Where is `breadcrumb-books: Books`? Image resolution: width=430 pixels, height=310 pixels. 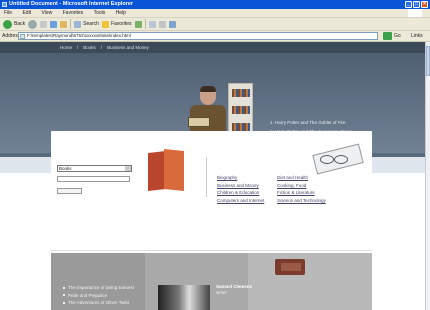
breadcrumb-books: Books is located at coordinates (89, 47).